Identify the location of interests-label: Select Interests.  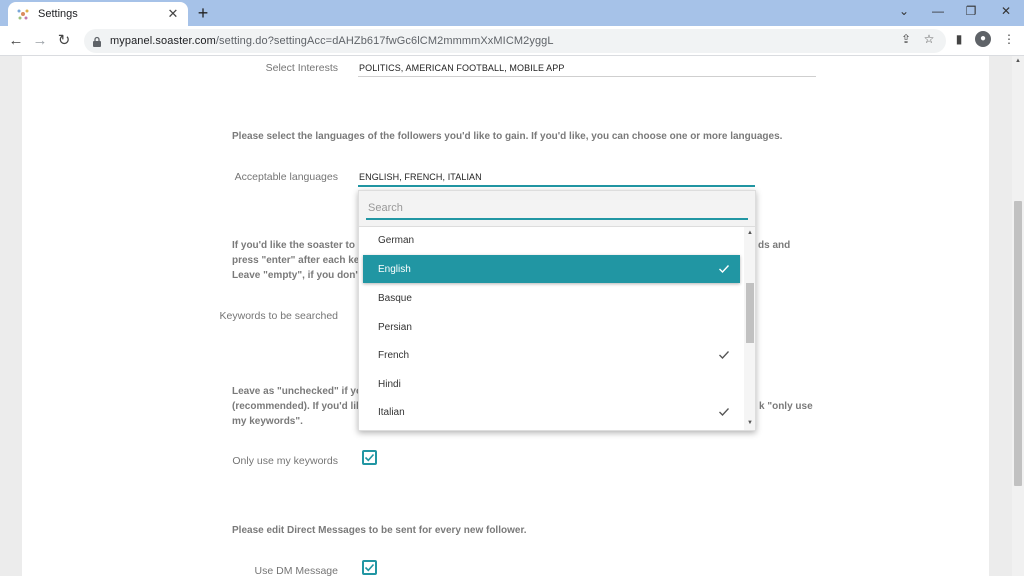
(301, 68).